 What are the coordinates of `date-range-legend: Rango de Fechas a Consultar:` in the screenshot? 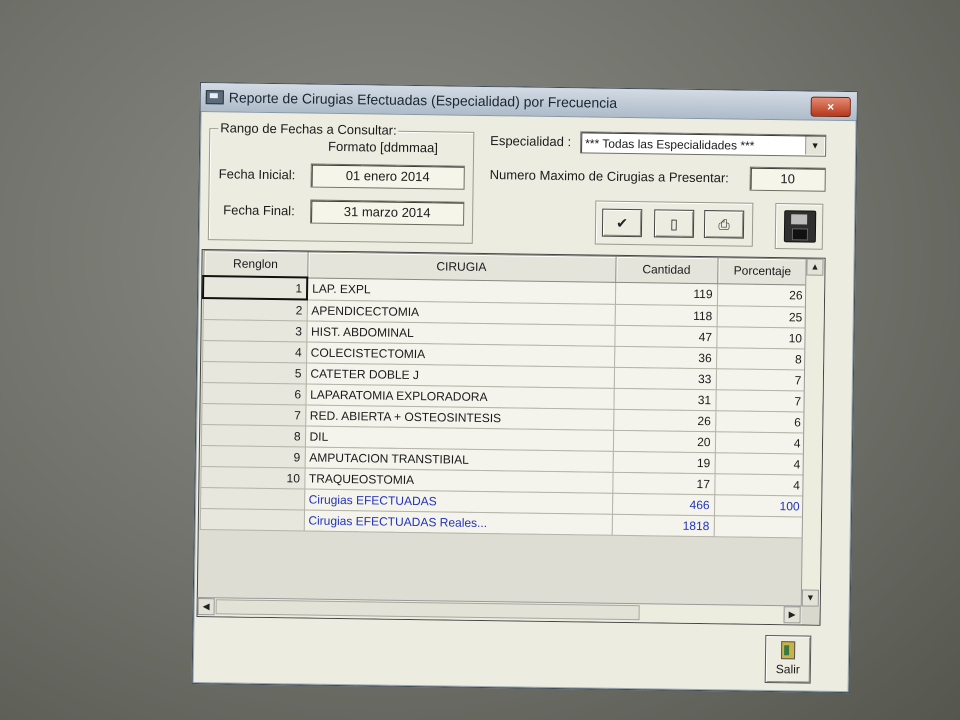 It's located at (308, 129).